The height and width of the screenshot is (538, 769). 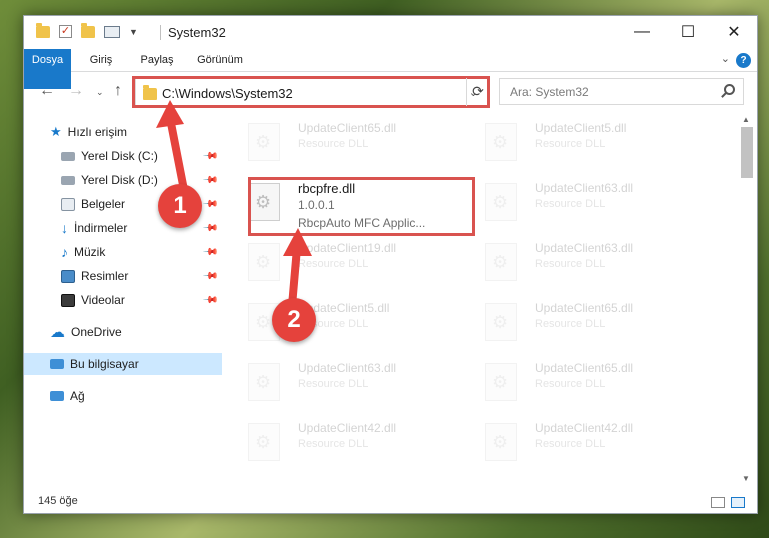 I want to click on step-marker-1: 1, so click(x=180, y=206).